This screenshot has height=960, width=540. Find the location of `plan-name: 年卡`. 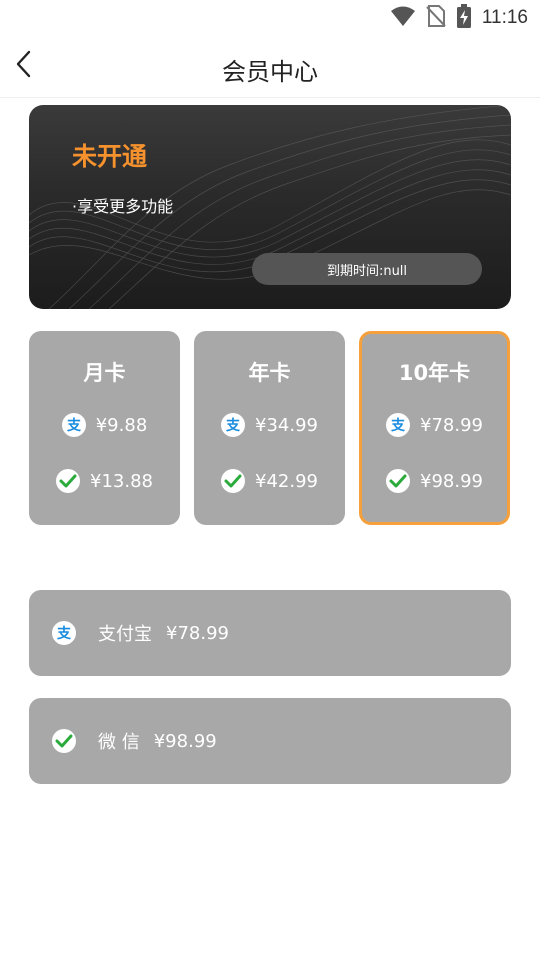

plan-name: 年卡 is located at coordinates (269, 373).